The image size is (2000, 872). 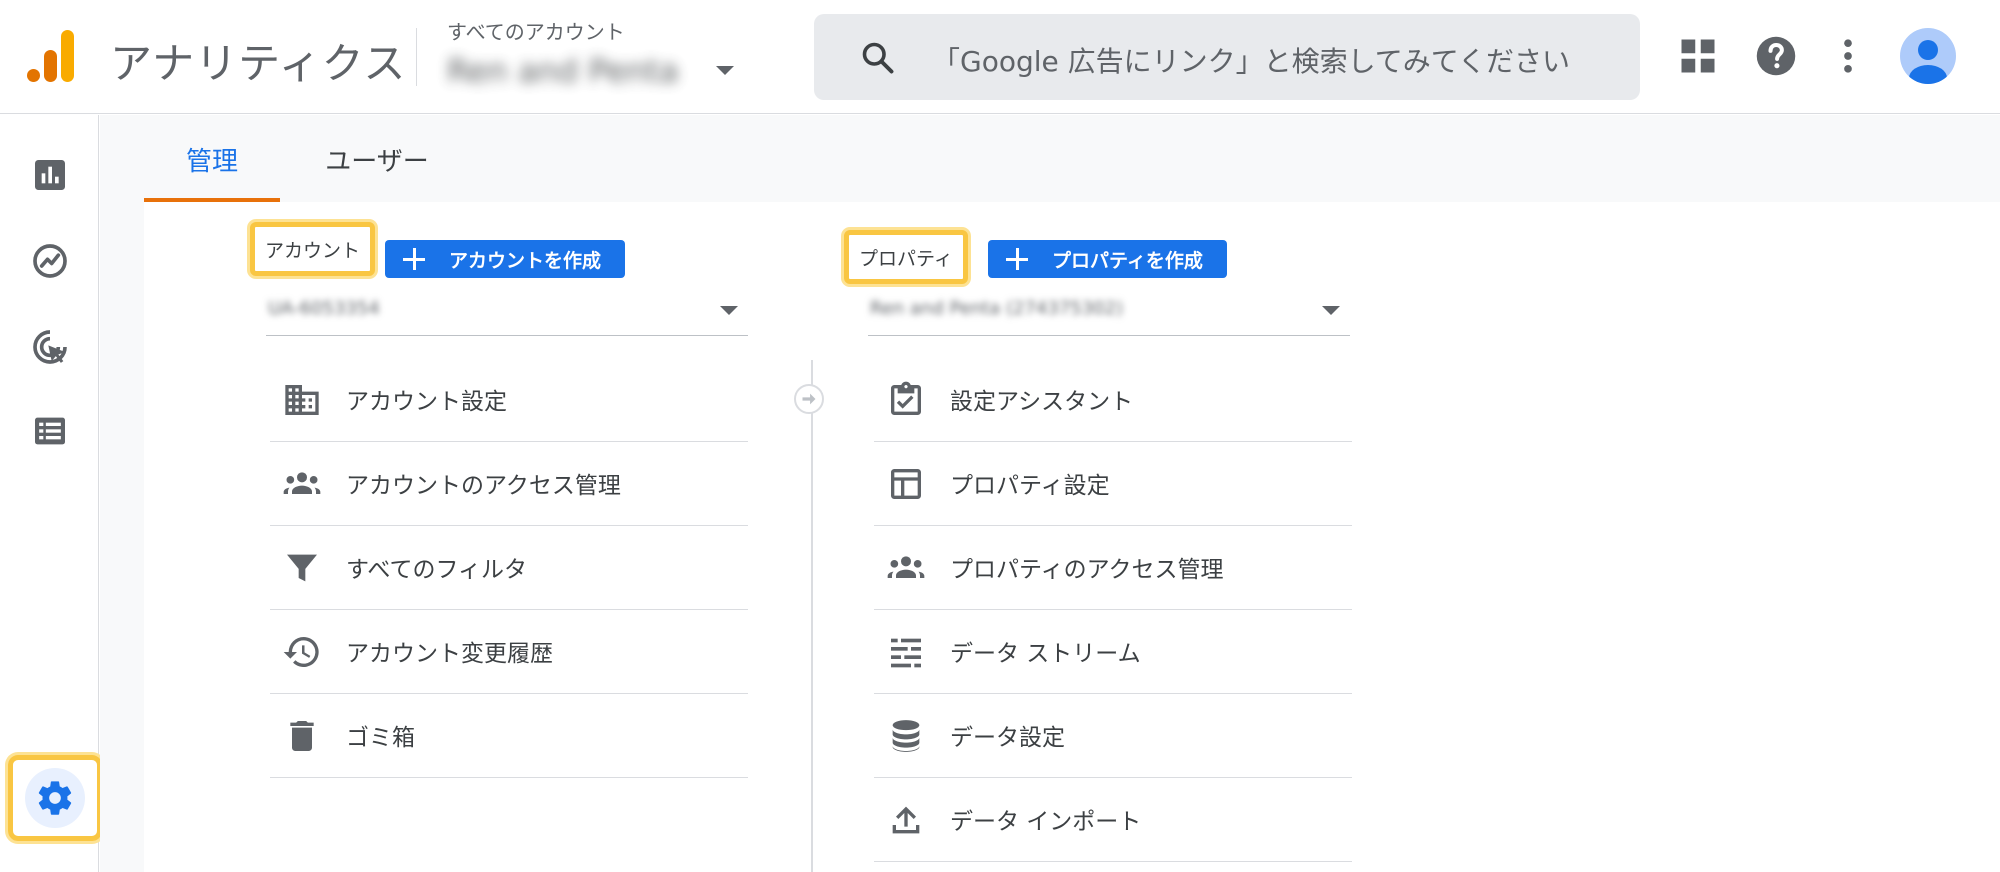 I want to click on search-placeholder: 「Google 広告にリンク」と検索してみてください, so click(x=1251, y=61).